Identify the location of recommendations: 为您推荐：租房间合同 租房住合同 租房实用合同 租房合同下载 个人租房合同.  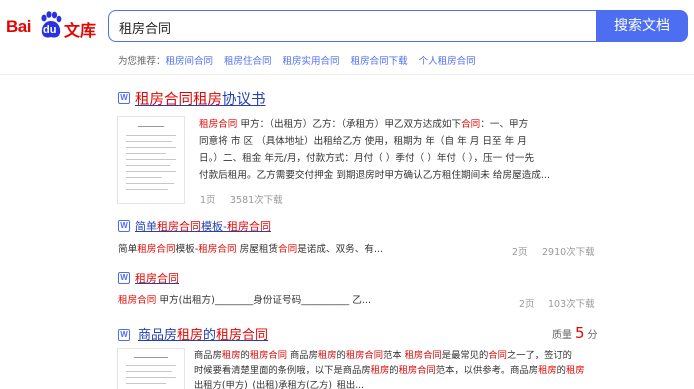
(302, 60).